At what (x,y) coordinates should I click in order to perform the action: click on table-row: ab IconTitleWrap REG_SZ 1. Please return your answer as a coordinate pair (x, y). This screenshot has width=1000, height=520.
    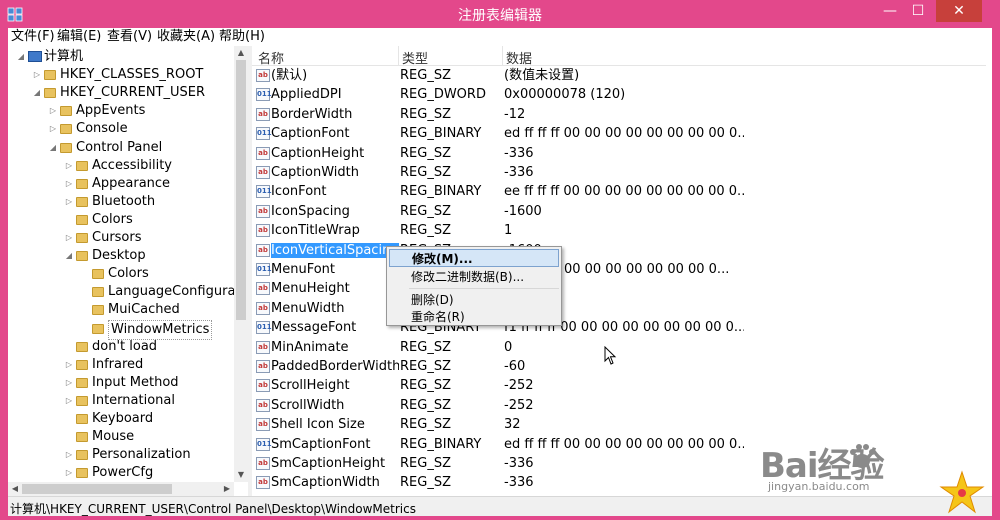
    Looking at the image, I should click on (622, 230).